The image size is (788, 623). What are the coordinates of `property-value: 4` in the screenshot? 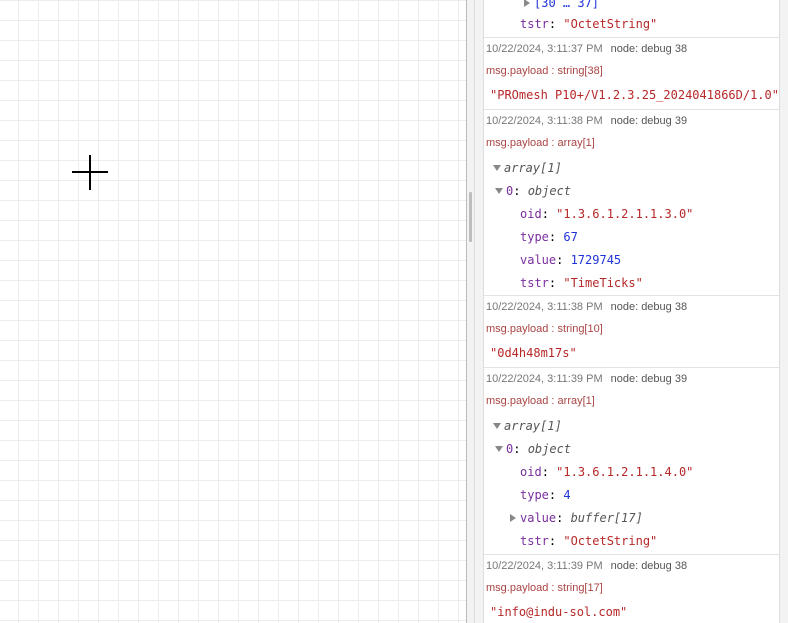 It's located at (567, 495).